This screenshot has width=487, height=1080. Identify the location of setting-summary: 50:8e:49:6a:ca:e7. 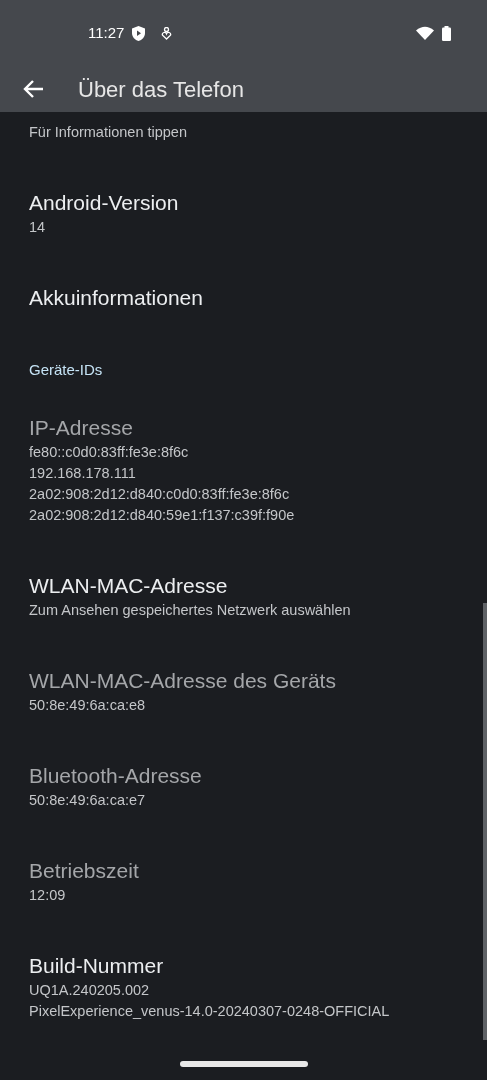
(88, 800).